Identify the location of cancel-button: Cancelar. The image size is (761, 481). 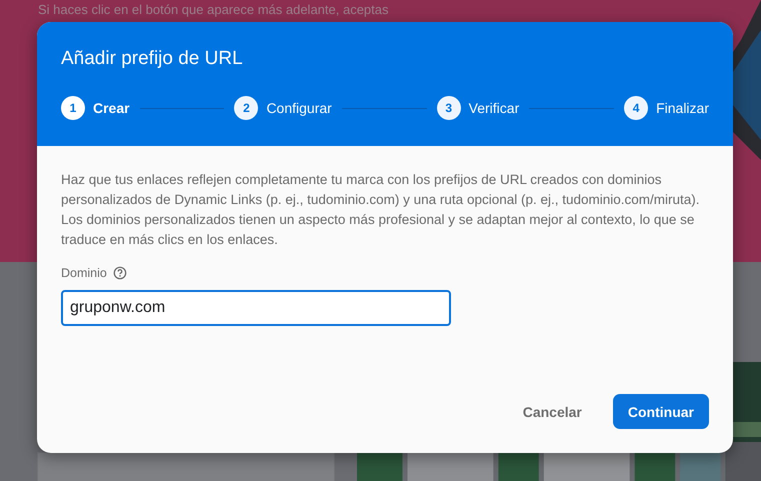
(552, 411).